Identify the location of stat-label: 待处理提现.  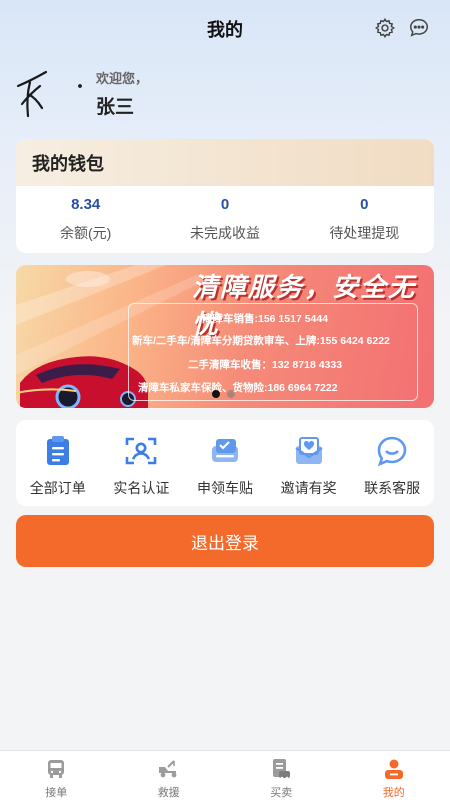
(364, 233).